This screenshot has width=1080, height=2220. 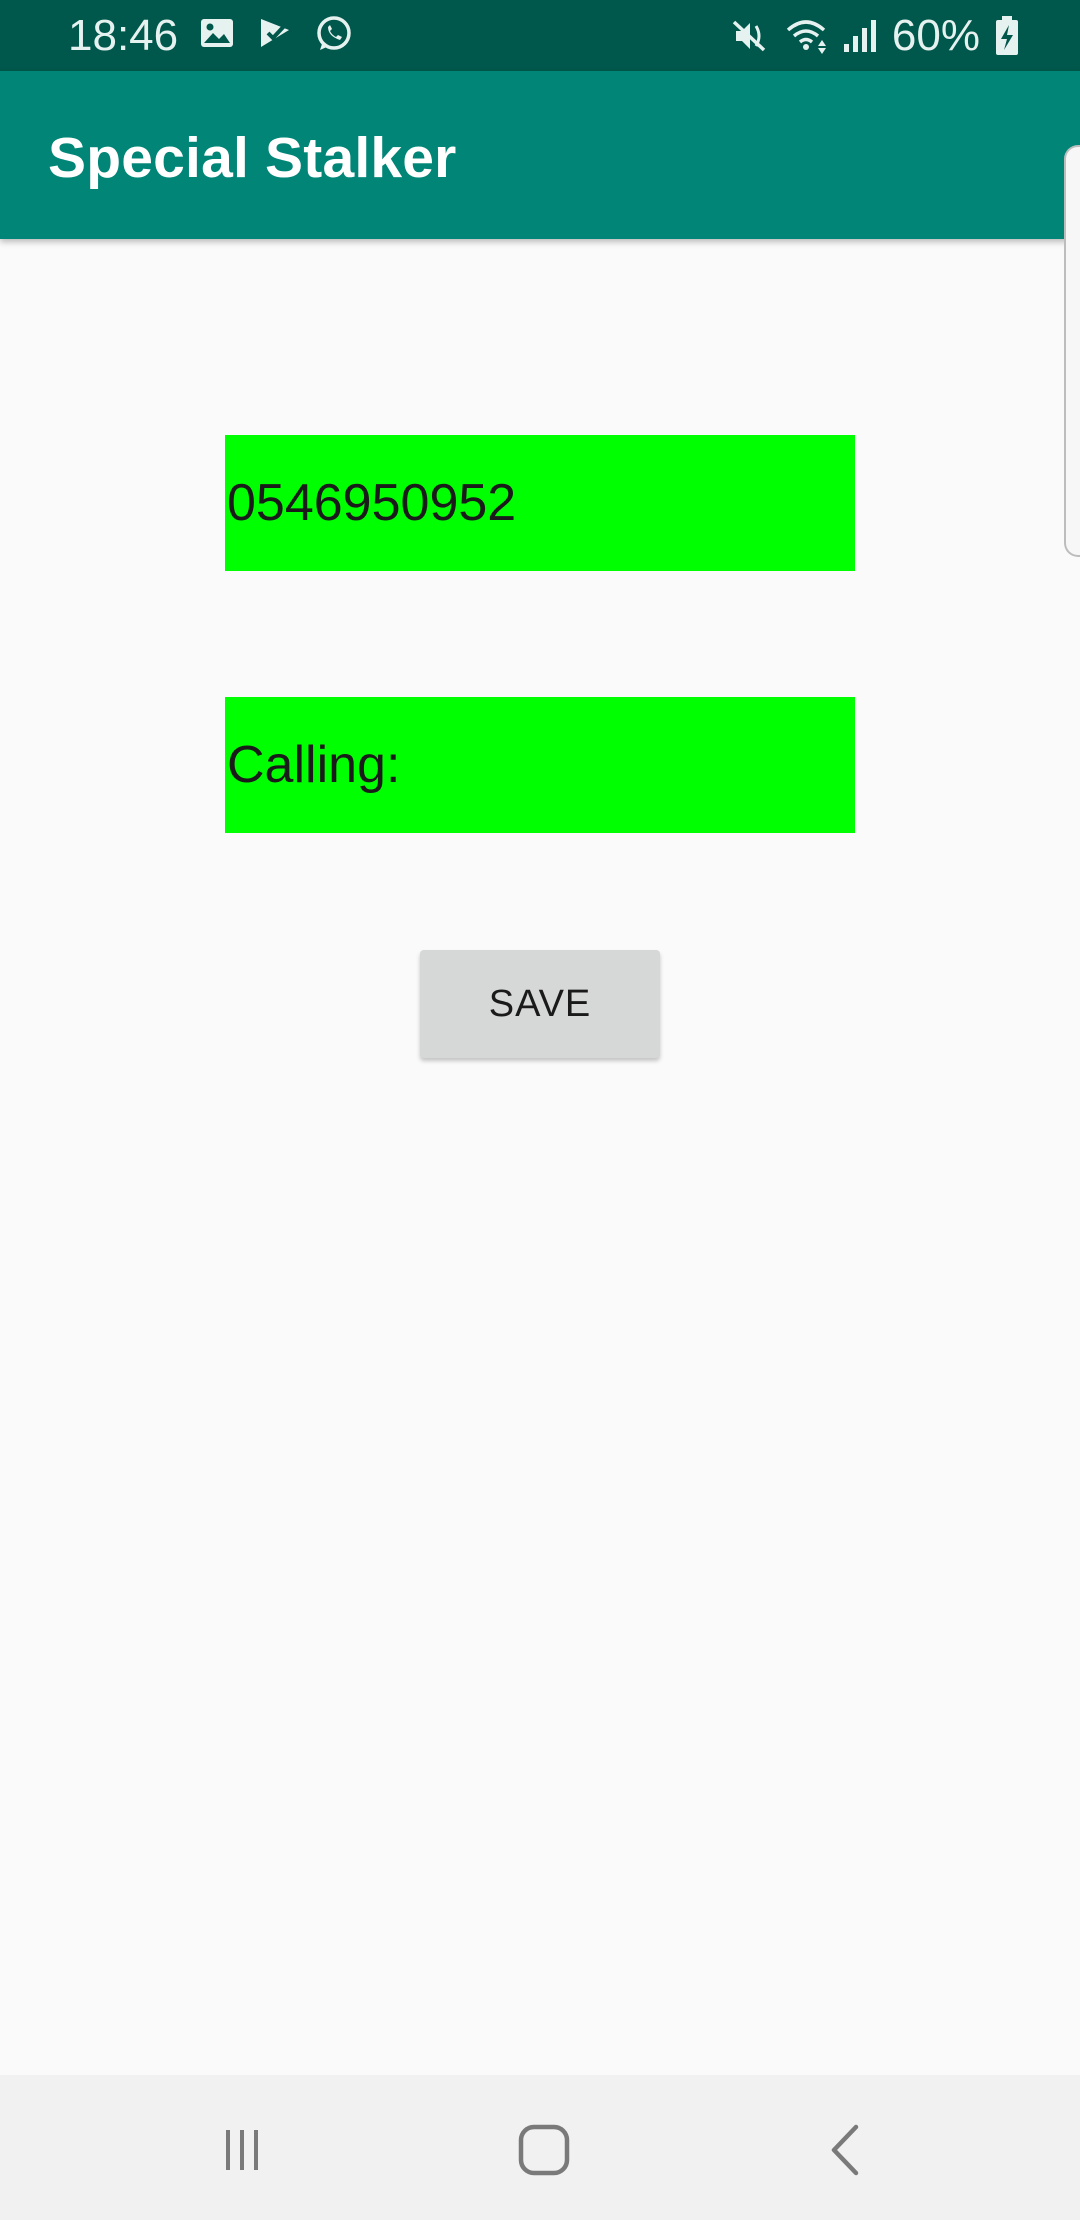 I want to click on home-icon, so click(x=544, y=2150).